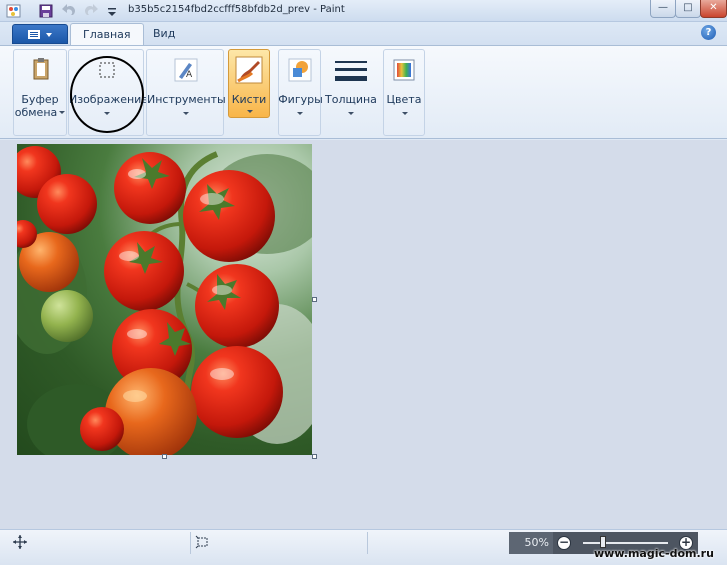  What do you see at coordinates (91, 11) in the screenshot?
I see `redo-icon` at bounding box center [91, 11].